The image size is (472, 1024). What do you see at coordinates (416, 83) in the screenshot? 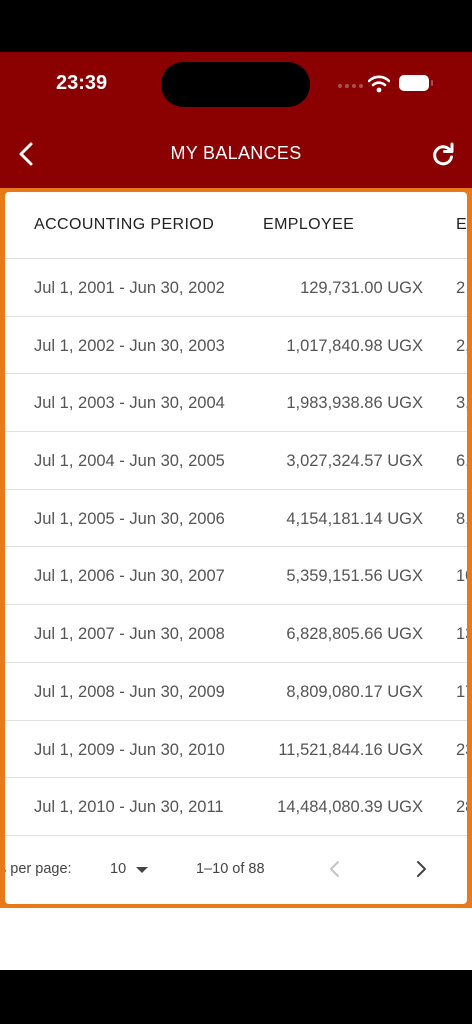
I see `battery-icon` at bounding box center [416, 83].